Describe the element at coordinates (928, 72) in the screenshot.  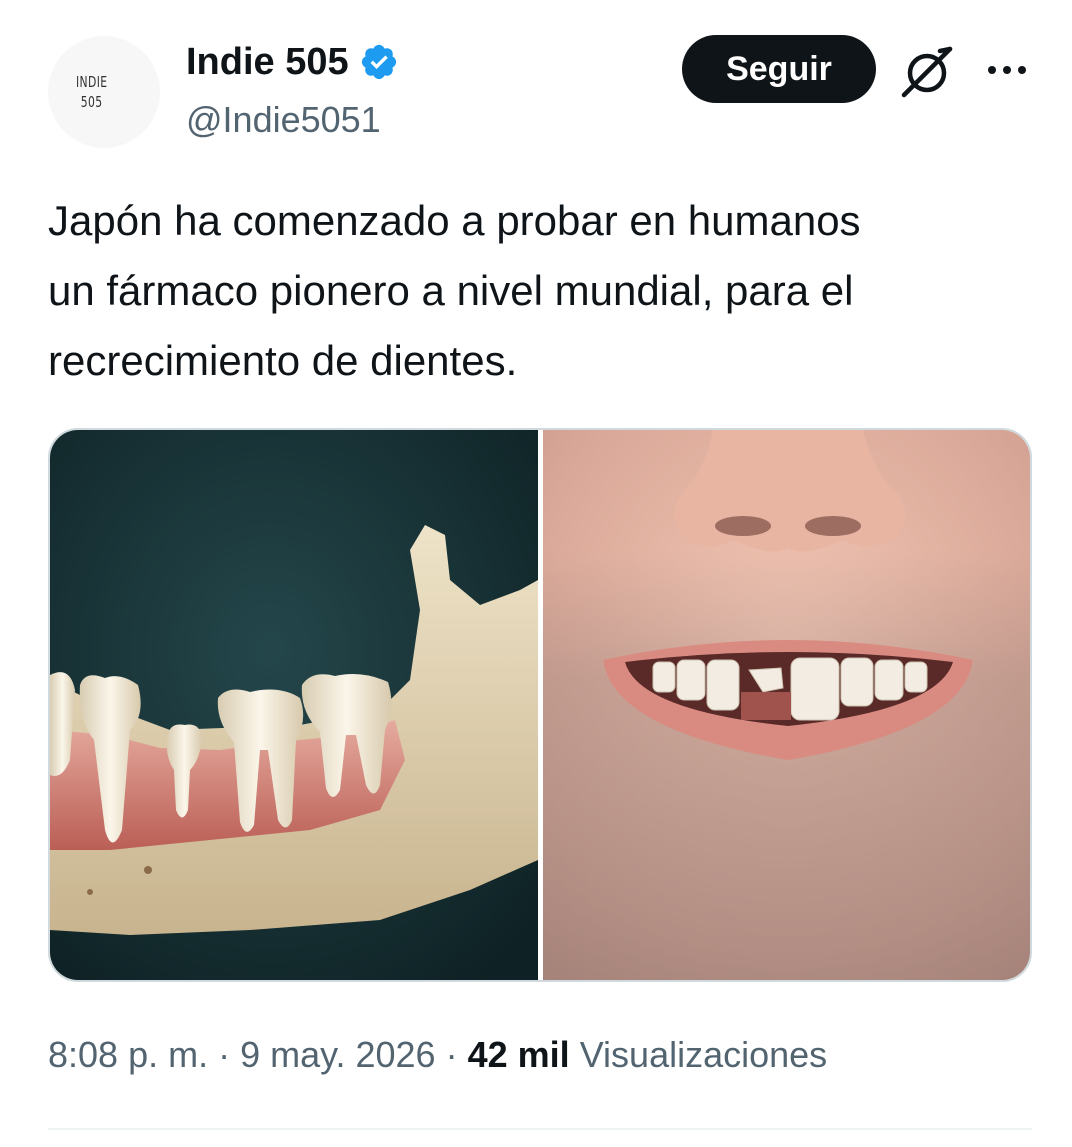
I see `grok-icon` at that location.